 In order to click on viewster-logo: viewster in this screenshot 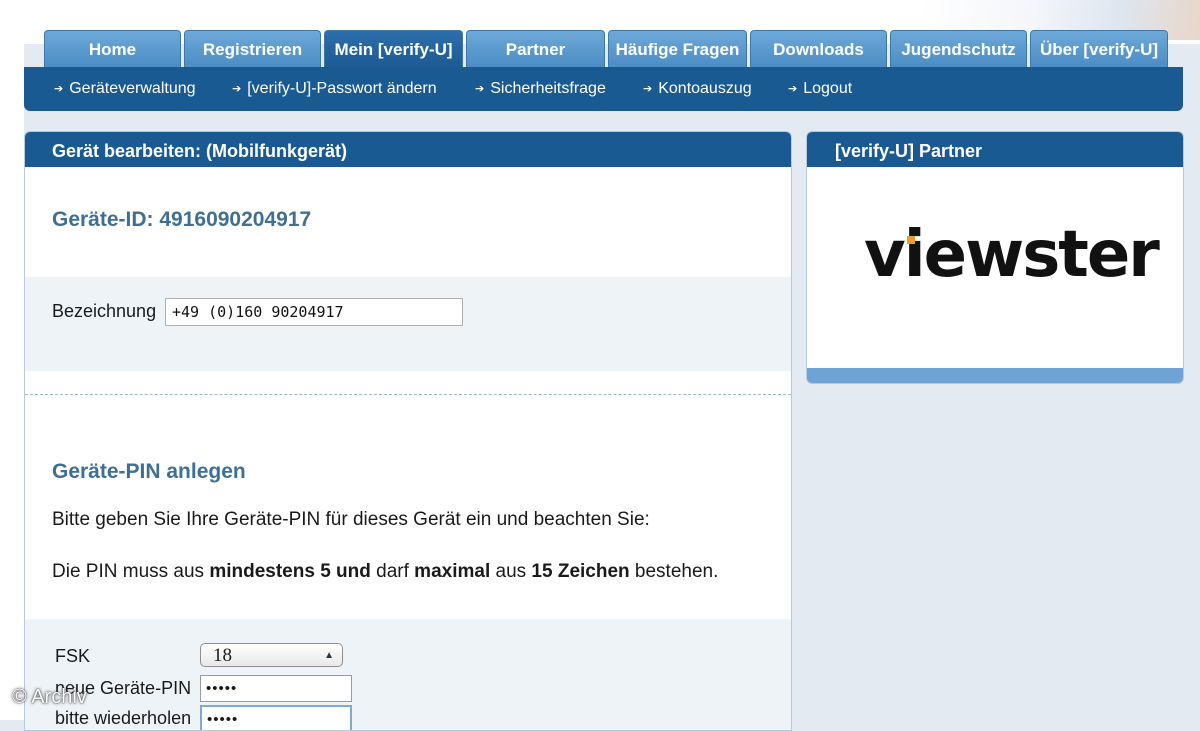, I will do `click(1012, 255)`.